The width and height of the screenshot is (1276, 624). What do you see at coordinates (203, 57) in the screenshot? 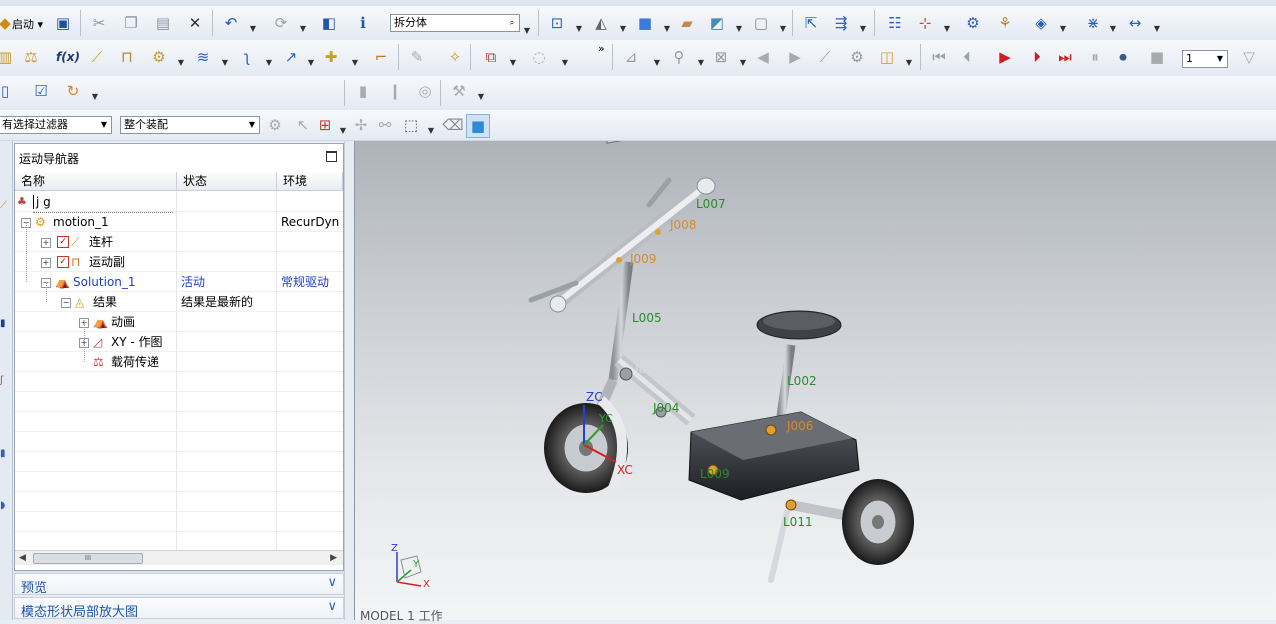
I see `spring-icon: ≋` at bounding box center [203, 57].